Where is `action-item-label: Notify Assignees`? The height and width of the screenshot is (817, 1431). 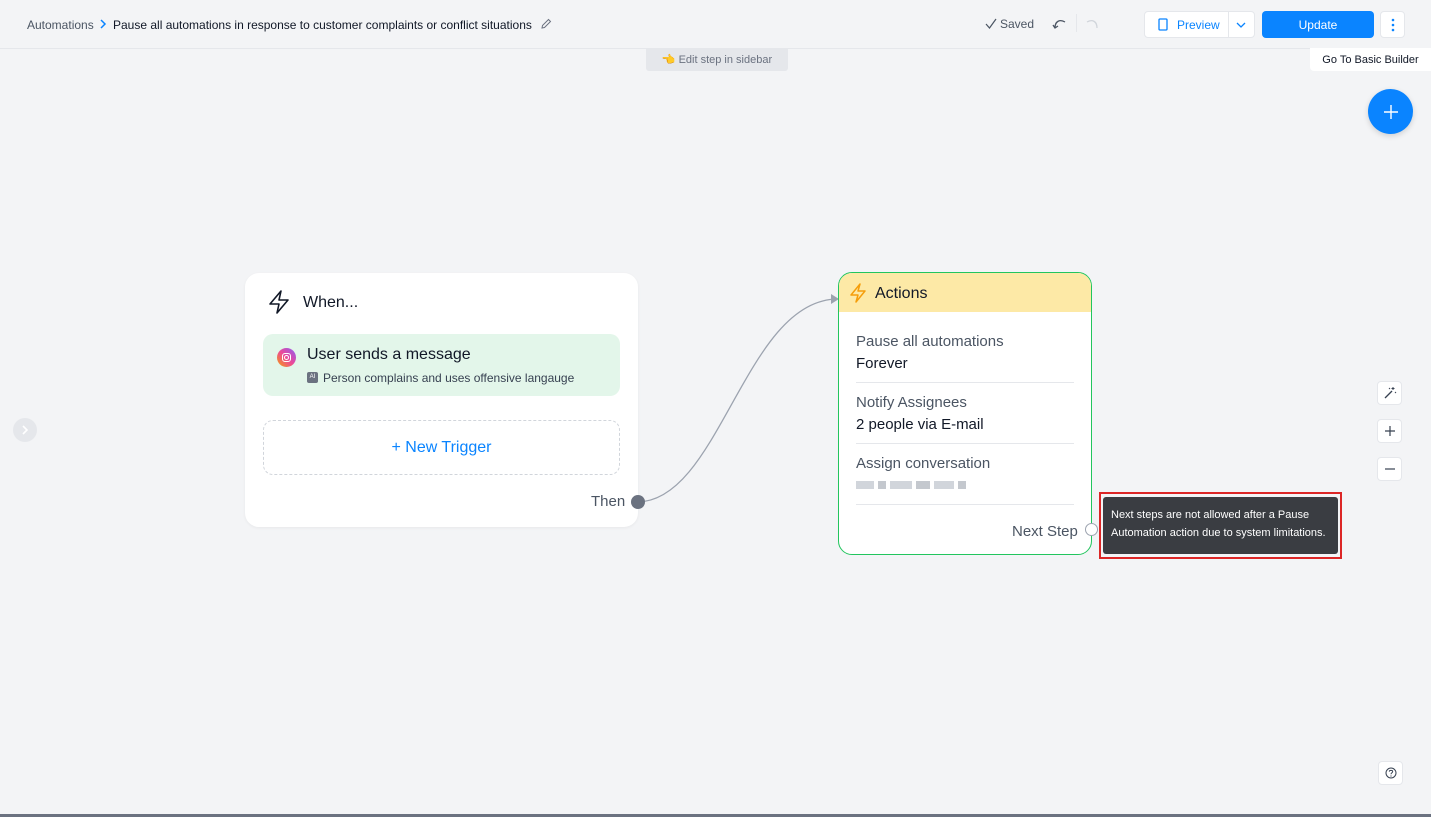 action-item-label: Notify Assignees is located at coordinates (911, 402).